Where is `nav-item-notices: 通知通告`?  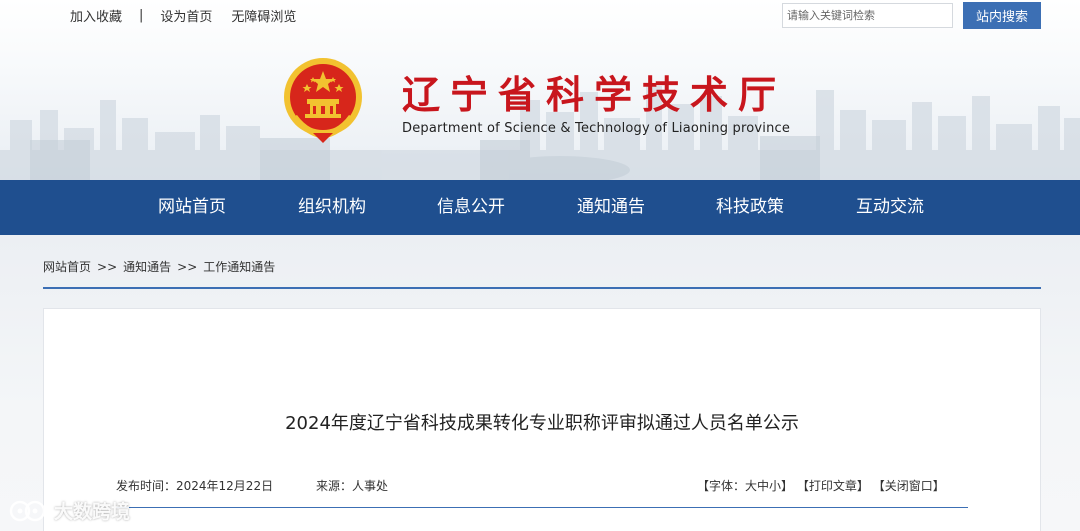
nav-item-notices: 通知通告 is located at coordinates (611, 207).